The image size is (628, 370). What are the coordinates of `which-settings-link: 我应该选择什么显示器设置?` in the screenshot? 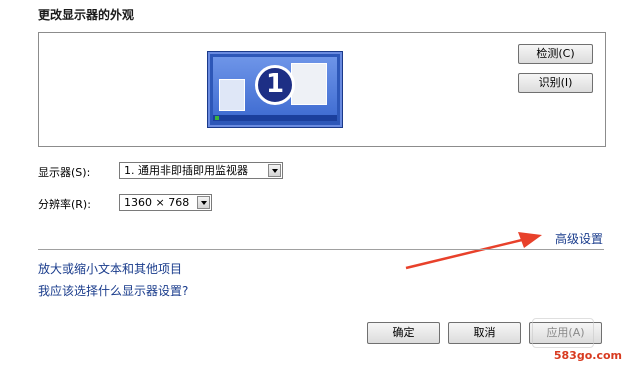 It's located at (113, 290).